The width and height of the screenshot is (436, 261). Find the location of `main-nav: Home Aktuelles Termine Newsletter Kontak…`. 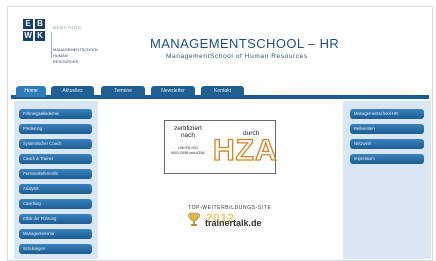

main-nav: Home Aktuelles Termine Newsletter Kontak… is located at coordinates (221, 92).